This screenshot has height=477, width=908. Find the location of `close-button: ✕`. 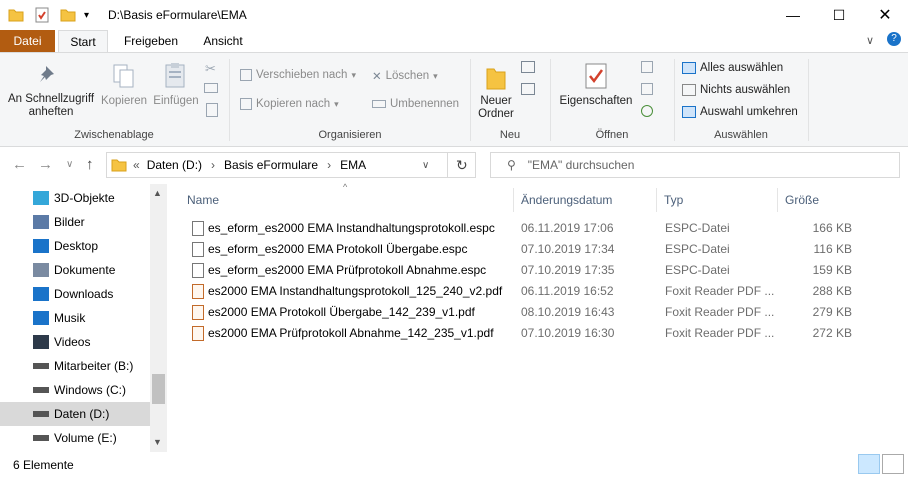

close-button: ✕ is located at coordinates (885, 15).